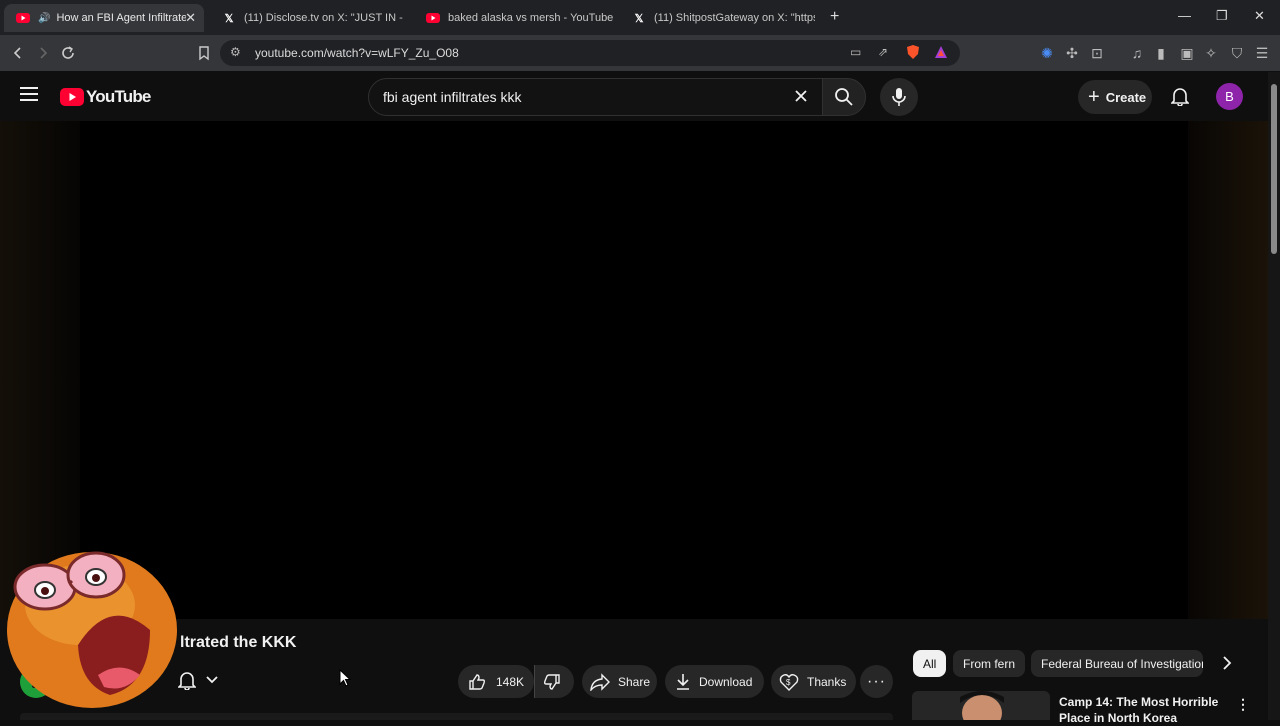 Image resolution: width=1280 pixels, height=726 pixels. Describe the element at coordinates (596, 97) in the screenshot. I see `search-input: fbi agent infiltrates kkk` at that location.